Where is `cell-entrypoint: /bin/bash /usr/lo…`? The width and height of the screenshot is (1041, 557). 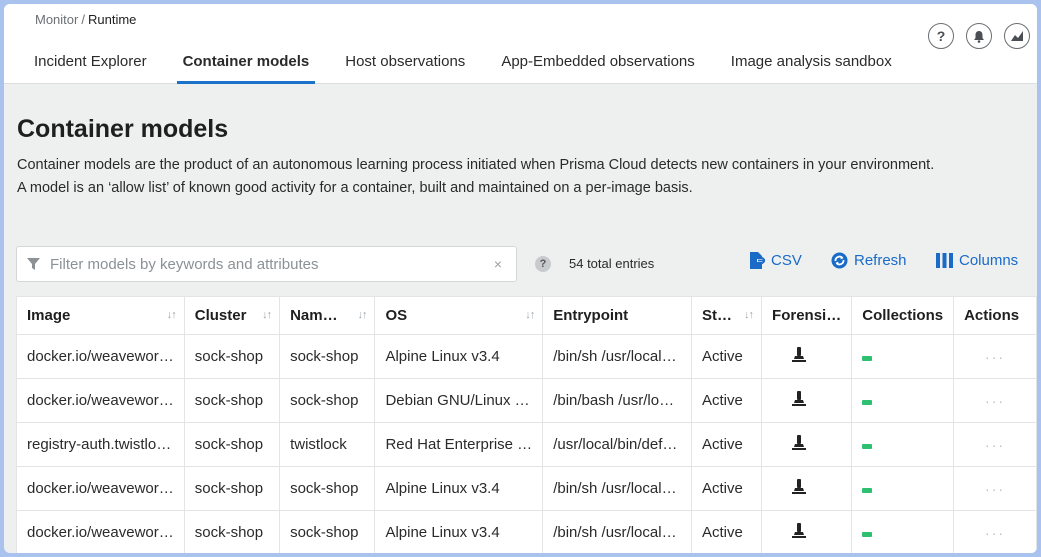 cell-entrypoint: /bin/bash /usr/lo… is located at coordinates (617, 400).